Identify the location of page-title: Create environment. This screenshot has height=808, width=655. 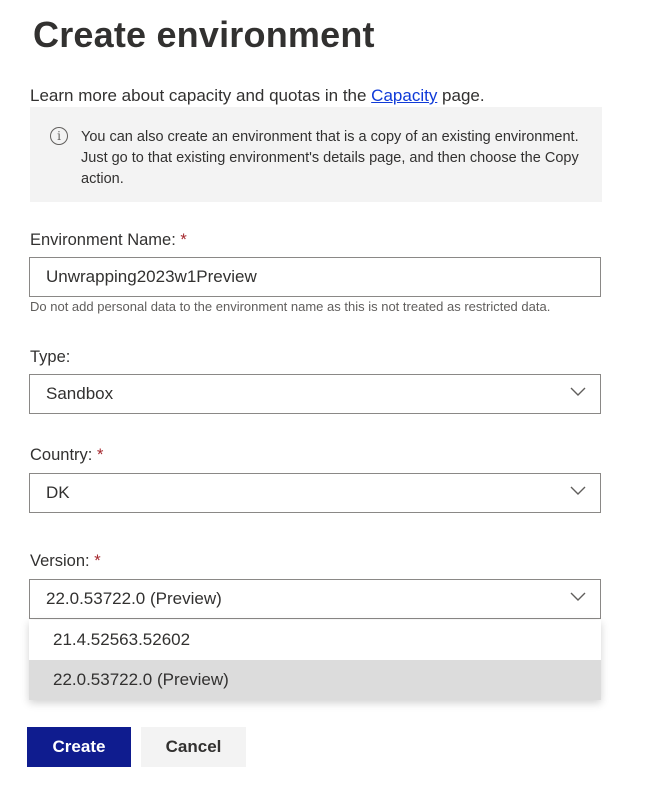
(204, 34).